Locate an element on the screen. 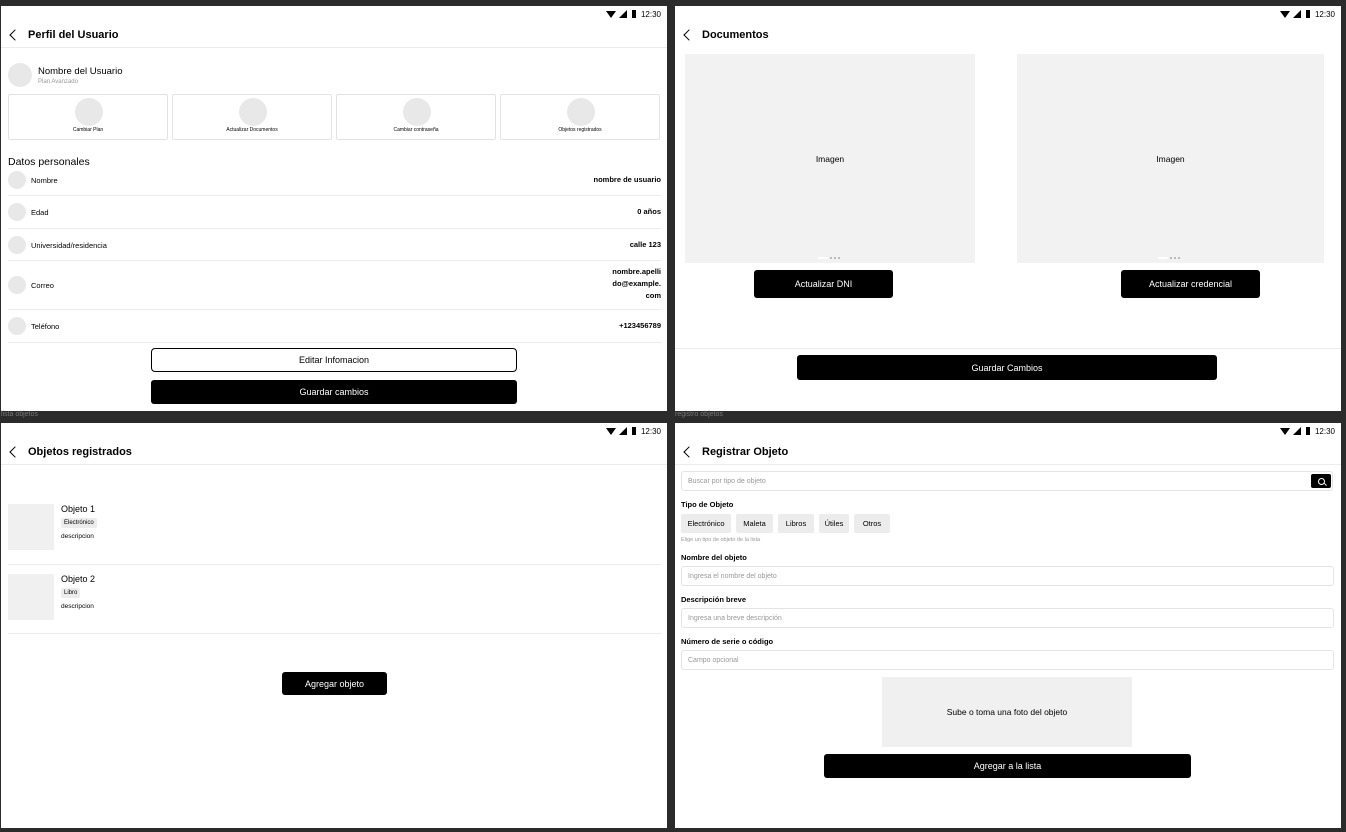  save-changes-button: Guardar Cambios is located at coordinates (1007, 367).